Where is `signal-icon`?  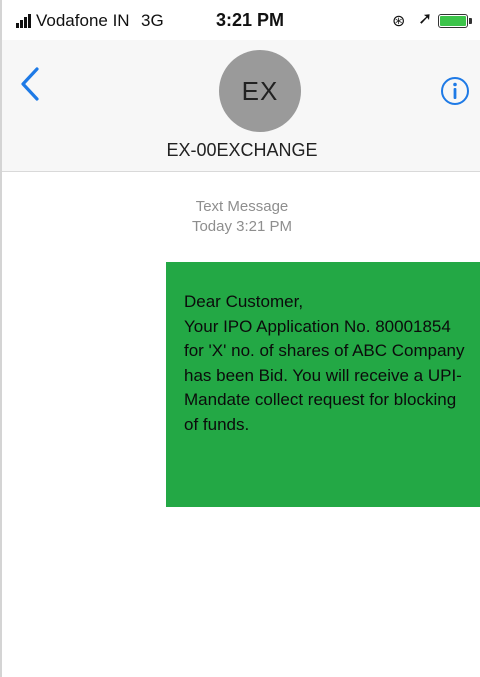 signal-icon is located at coordinates (26, 21).